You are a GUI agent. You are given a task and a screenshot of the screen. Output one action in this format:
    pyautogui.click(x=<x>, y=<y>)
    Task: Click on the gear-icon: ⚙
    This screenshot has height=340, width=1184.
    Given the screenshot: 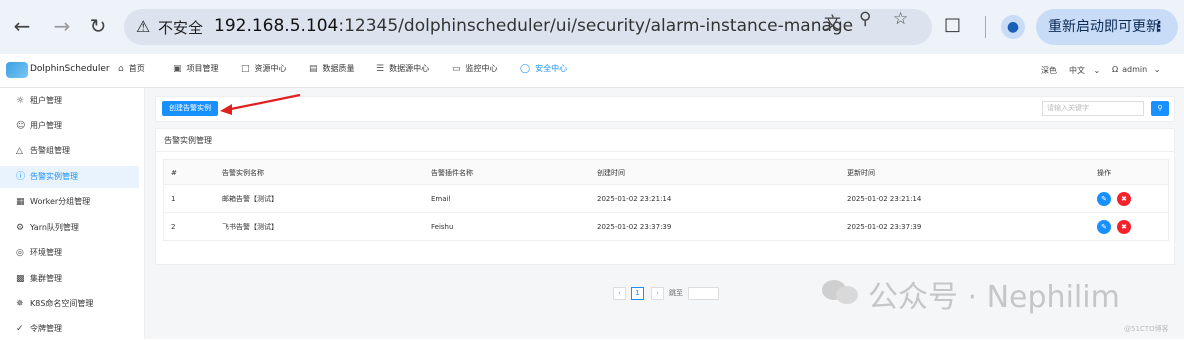 What is the action you would take?
    pyautogui.click(x=20, y=228)
    